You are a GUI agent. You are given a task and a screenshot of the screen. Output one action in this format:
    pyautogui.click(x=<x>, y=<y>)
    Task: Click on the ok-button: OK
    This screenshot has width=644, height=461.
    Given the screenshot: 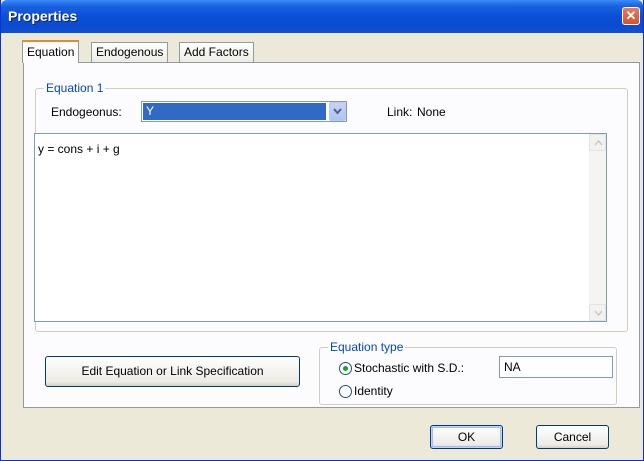 What is the action you would take?
    pyautogui.click(x=466, y=437)
    